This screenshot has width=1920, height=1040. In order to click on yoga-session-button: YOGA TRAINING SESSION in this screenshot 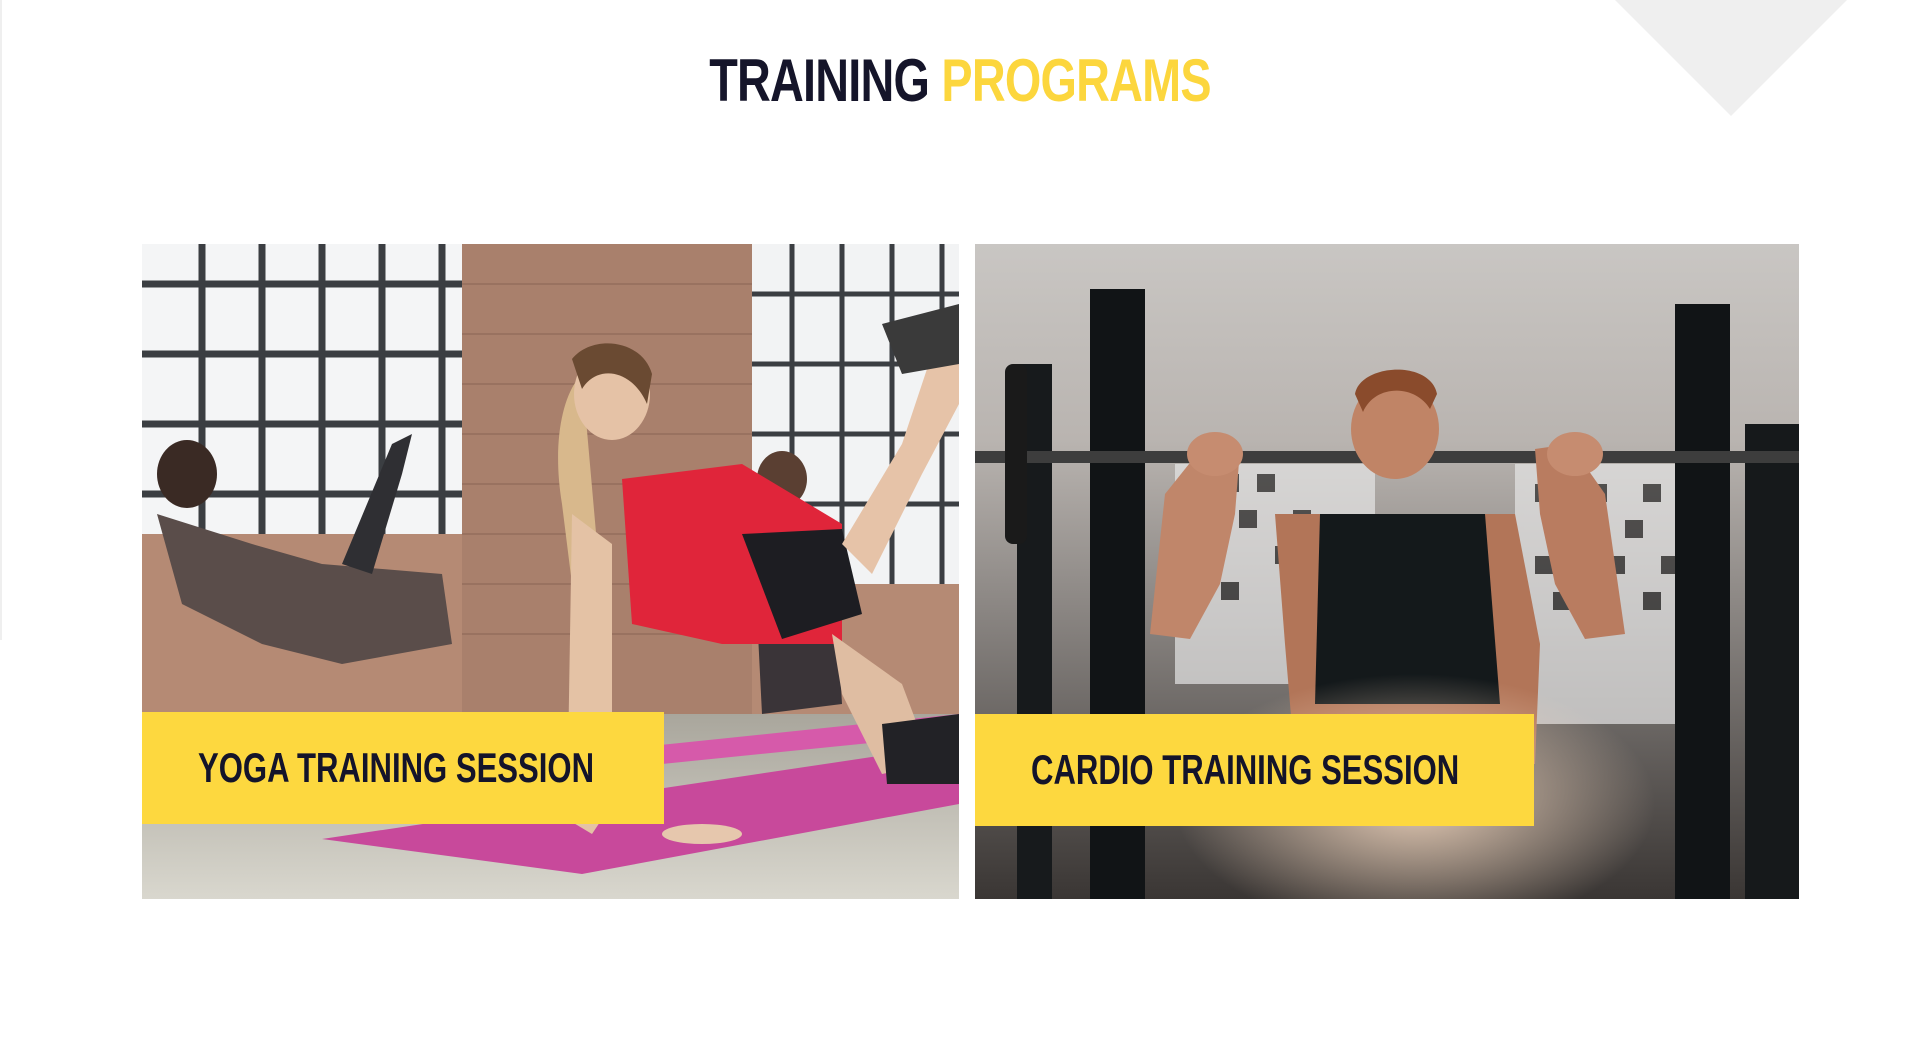, I will do `click(403, 768)`.